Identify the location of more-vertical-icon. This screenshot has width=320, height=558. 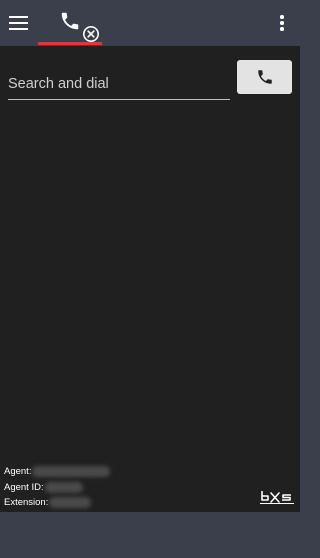
(282, 17).